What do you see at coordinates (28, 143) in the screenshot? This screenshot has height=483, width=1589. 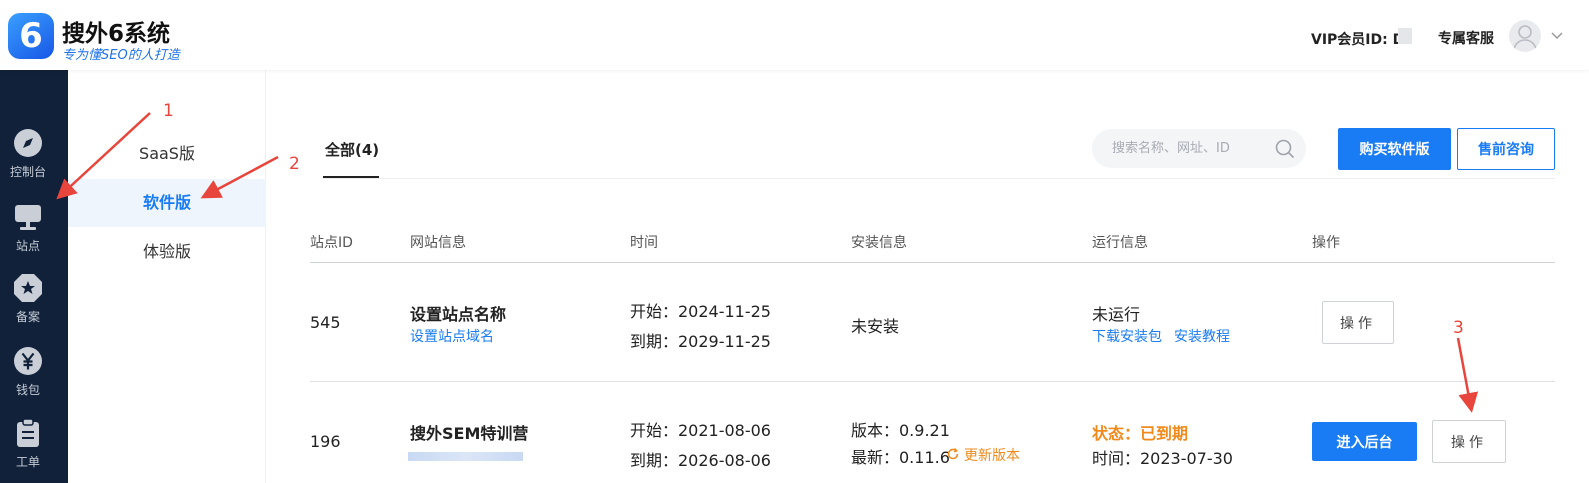 I see `compass-icon` at bounding box center [28, 143].